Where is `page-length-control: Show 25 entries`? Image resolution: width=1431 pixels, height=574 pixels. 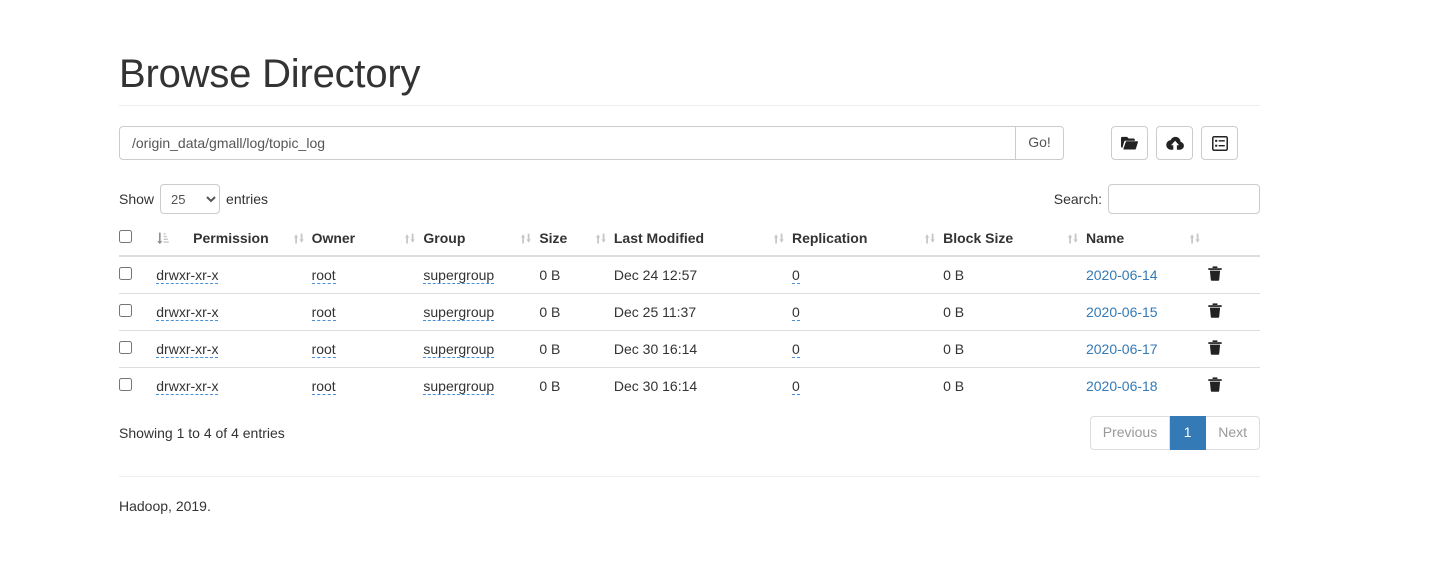 page-length-control: Show 25 entries is located at coordinates (193, 199).